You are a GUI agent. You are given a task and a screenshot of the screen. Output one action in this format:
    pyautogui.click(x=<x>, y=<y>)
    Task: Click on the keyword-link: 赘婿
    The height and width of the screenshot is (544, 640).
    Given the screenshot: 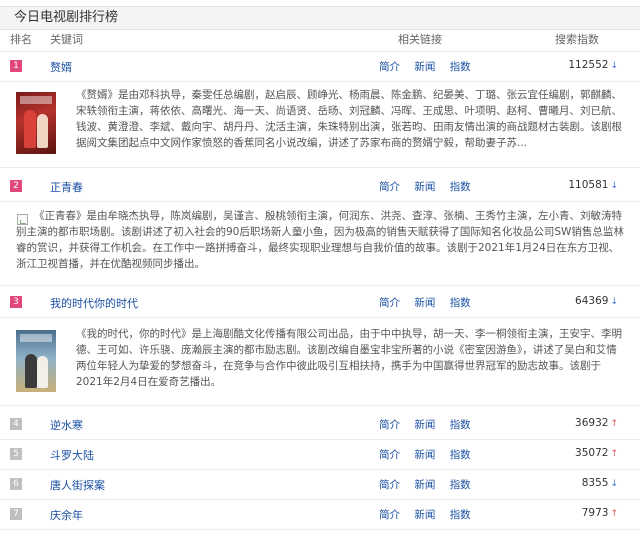 What is the action you would take?
    pyautogui.click(x=61, y=67)
    